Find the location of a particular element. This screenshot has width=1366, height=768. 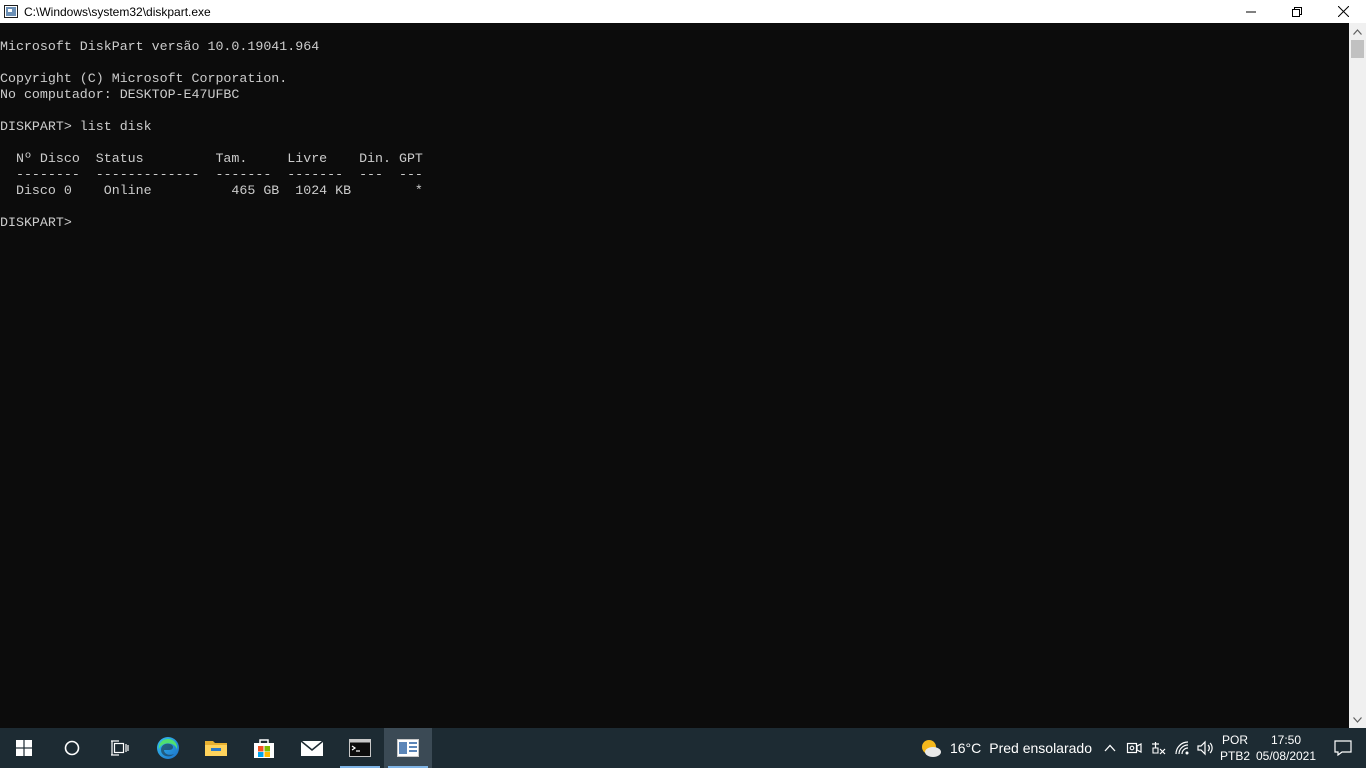

chevron-down-icon is located at coordinates (1357, 719).